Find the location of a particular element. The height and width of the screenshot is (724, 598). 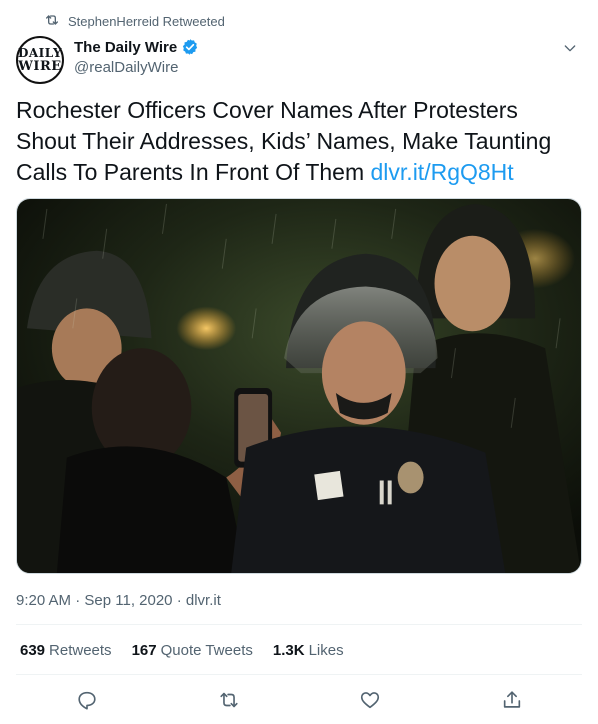

retweet-button is located at coordinates (229, 700).